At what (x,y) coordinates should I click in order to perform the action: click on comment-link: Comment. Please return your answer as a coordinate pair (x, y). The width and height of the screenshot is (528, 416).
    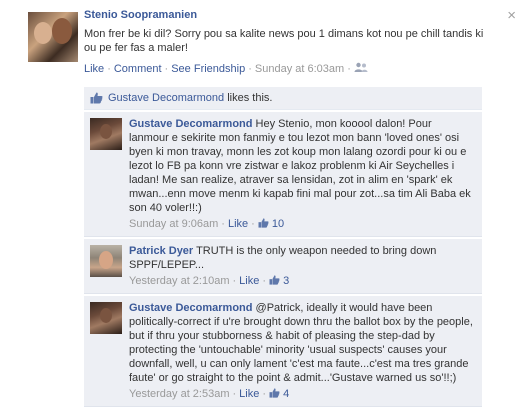
    Looking at the image, I should click on (138, 69).